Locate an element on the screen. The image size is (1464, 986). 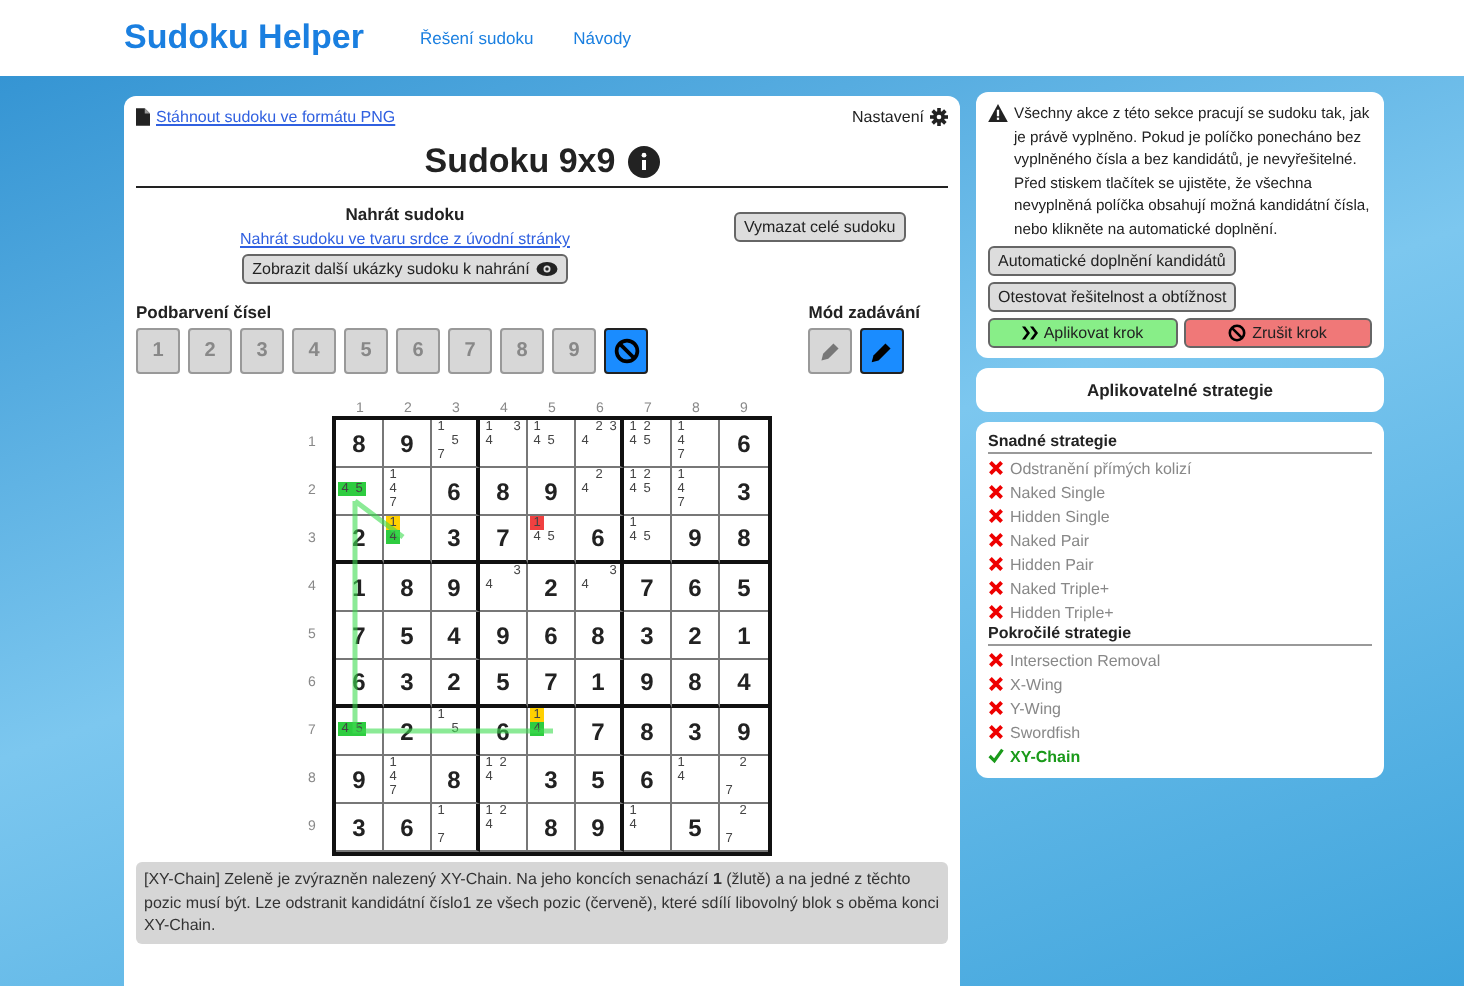
download-link: Stáhnout sudoku ve formátu PNG is located at coordinates (276, 117).